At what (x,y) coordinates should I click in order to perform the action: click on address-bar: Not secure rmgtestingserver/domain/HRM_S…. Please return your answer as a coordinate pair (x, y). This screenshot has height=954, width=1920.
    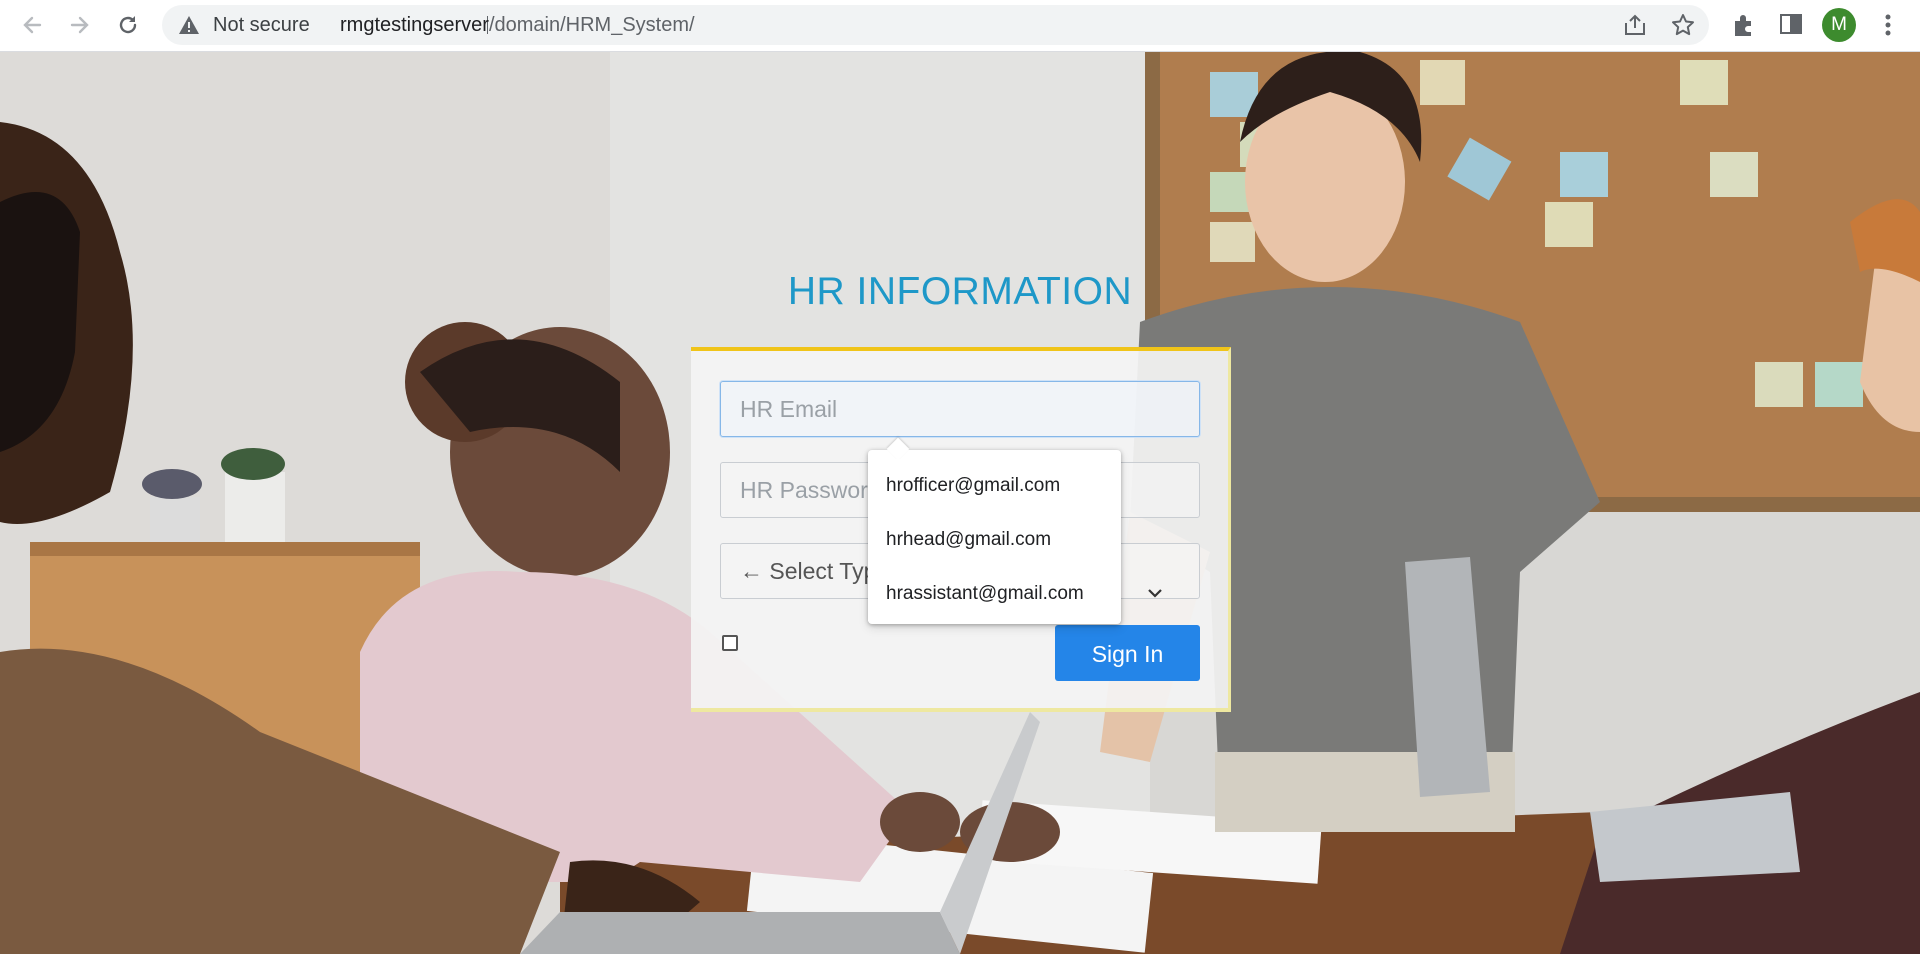
    Looking at the image, I should click on (935, 25).